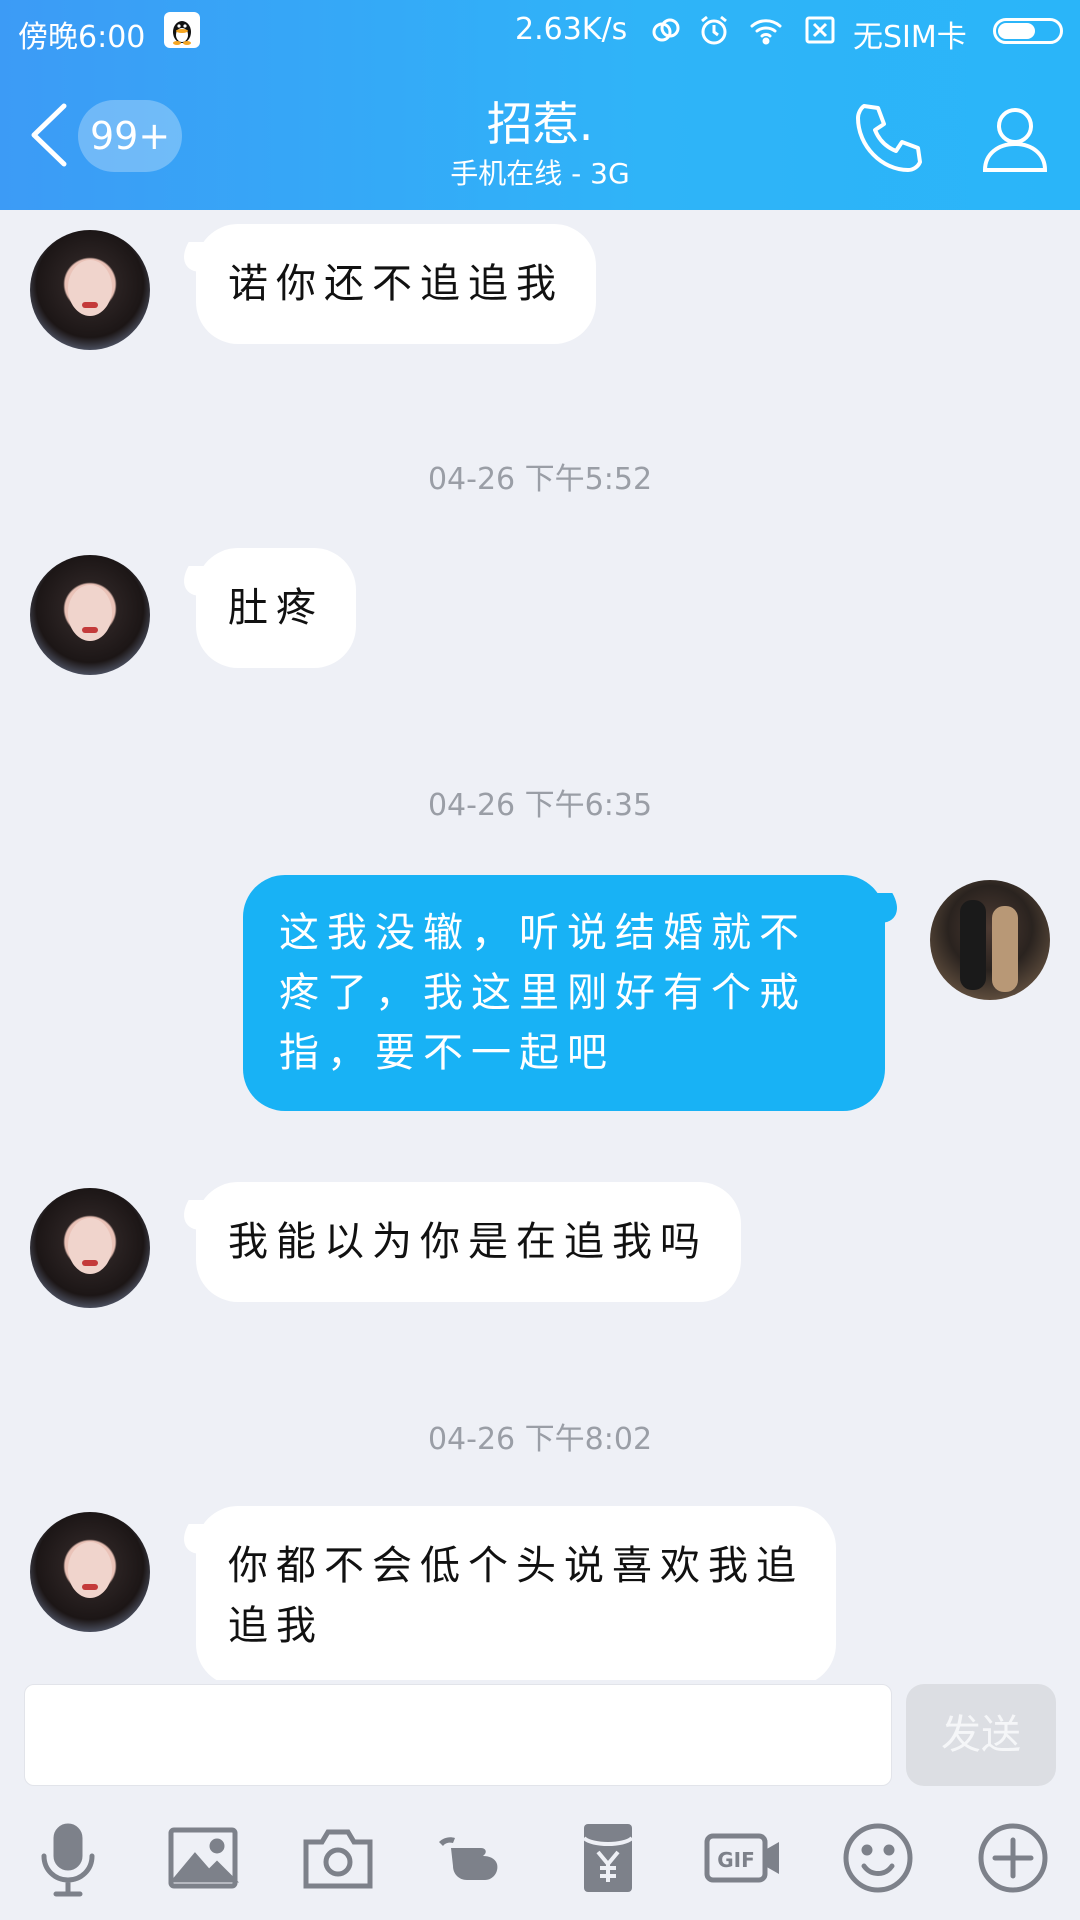 The height and width of the screenshot is (1920, 1080). I want to click on status-time: 傍晚6:00, so click(82, 37).